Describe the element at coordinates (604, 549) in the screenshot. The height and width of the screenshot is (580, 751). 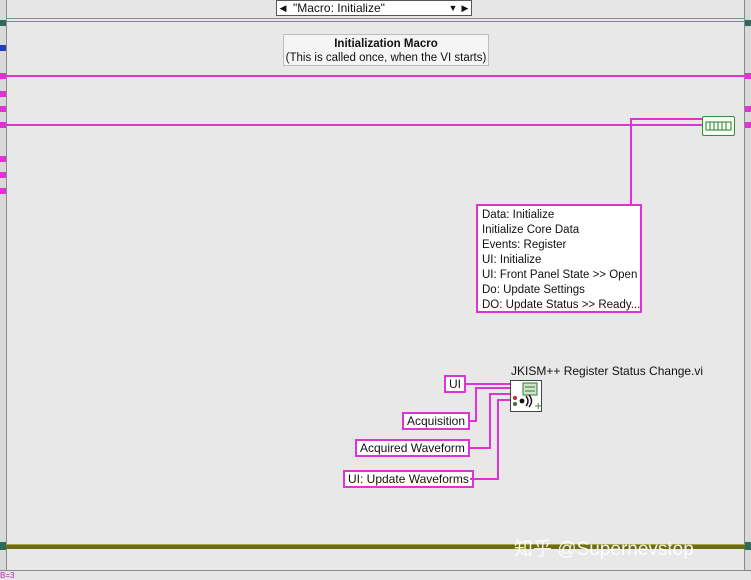
I see `watermark: 知乎 @Supernevstop` at that location.